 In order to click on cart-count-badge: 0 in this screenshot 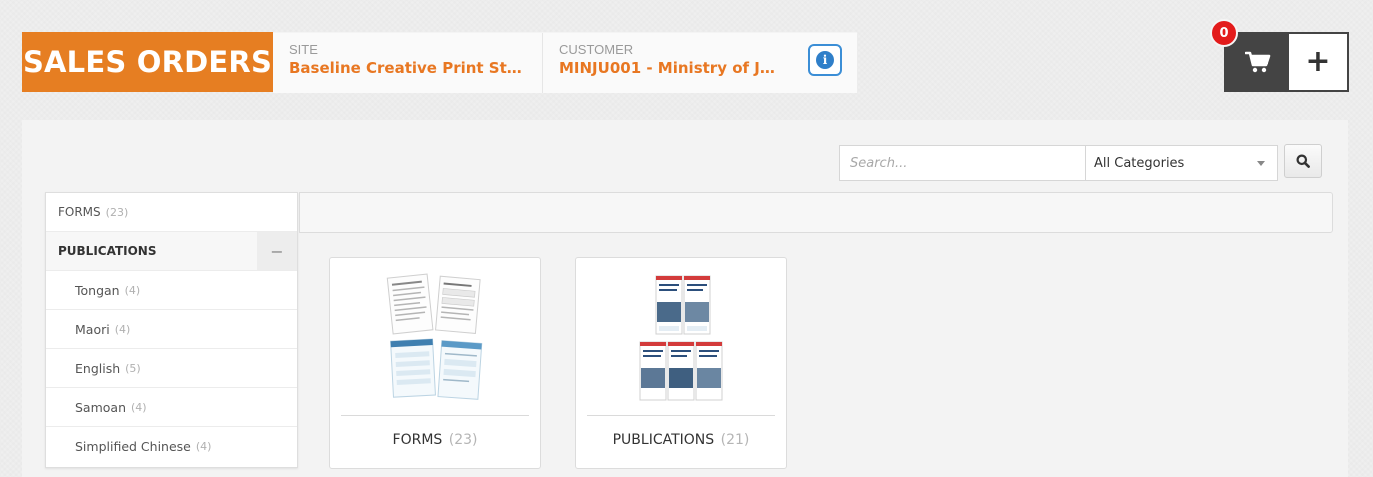, I will do `click(1224, 33)`.